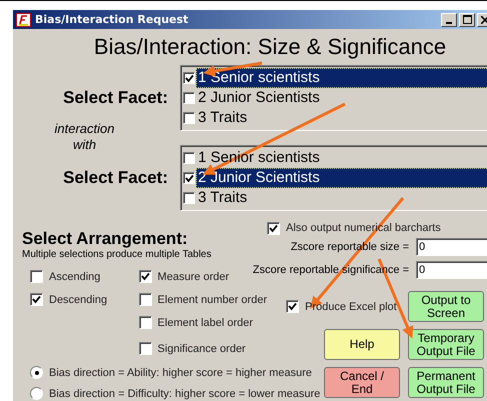 Image resolution: width=487 pixels, height=401 pixels. What do you see at coordinates (78, 300) in the screenshot?
I see `checkbox-label: Descending` at bounding box center [78, 300].